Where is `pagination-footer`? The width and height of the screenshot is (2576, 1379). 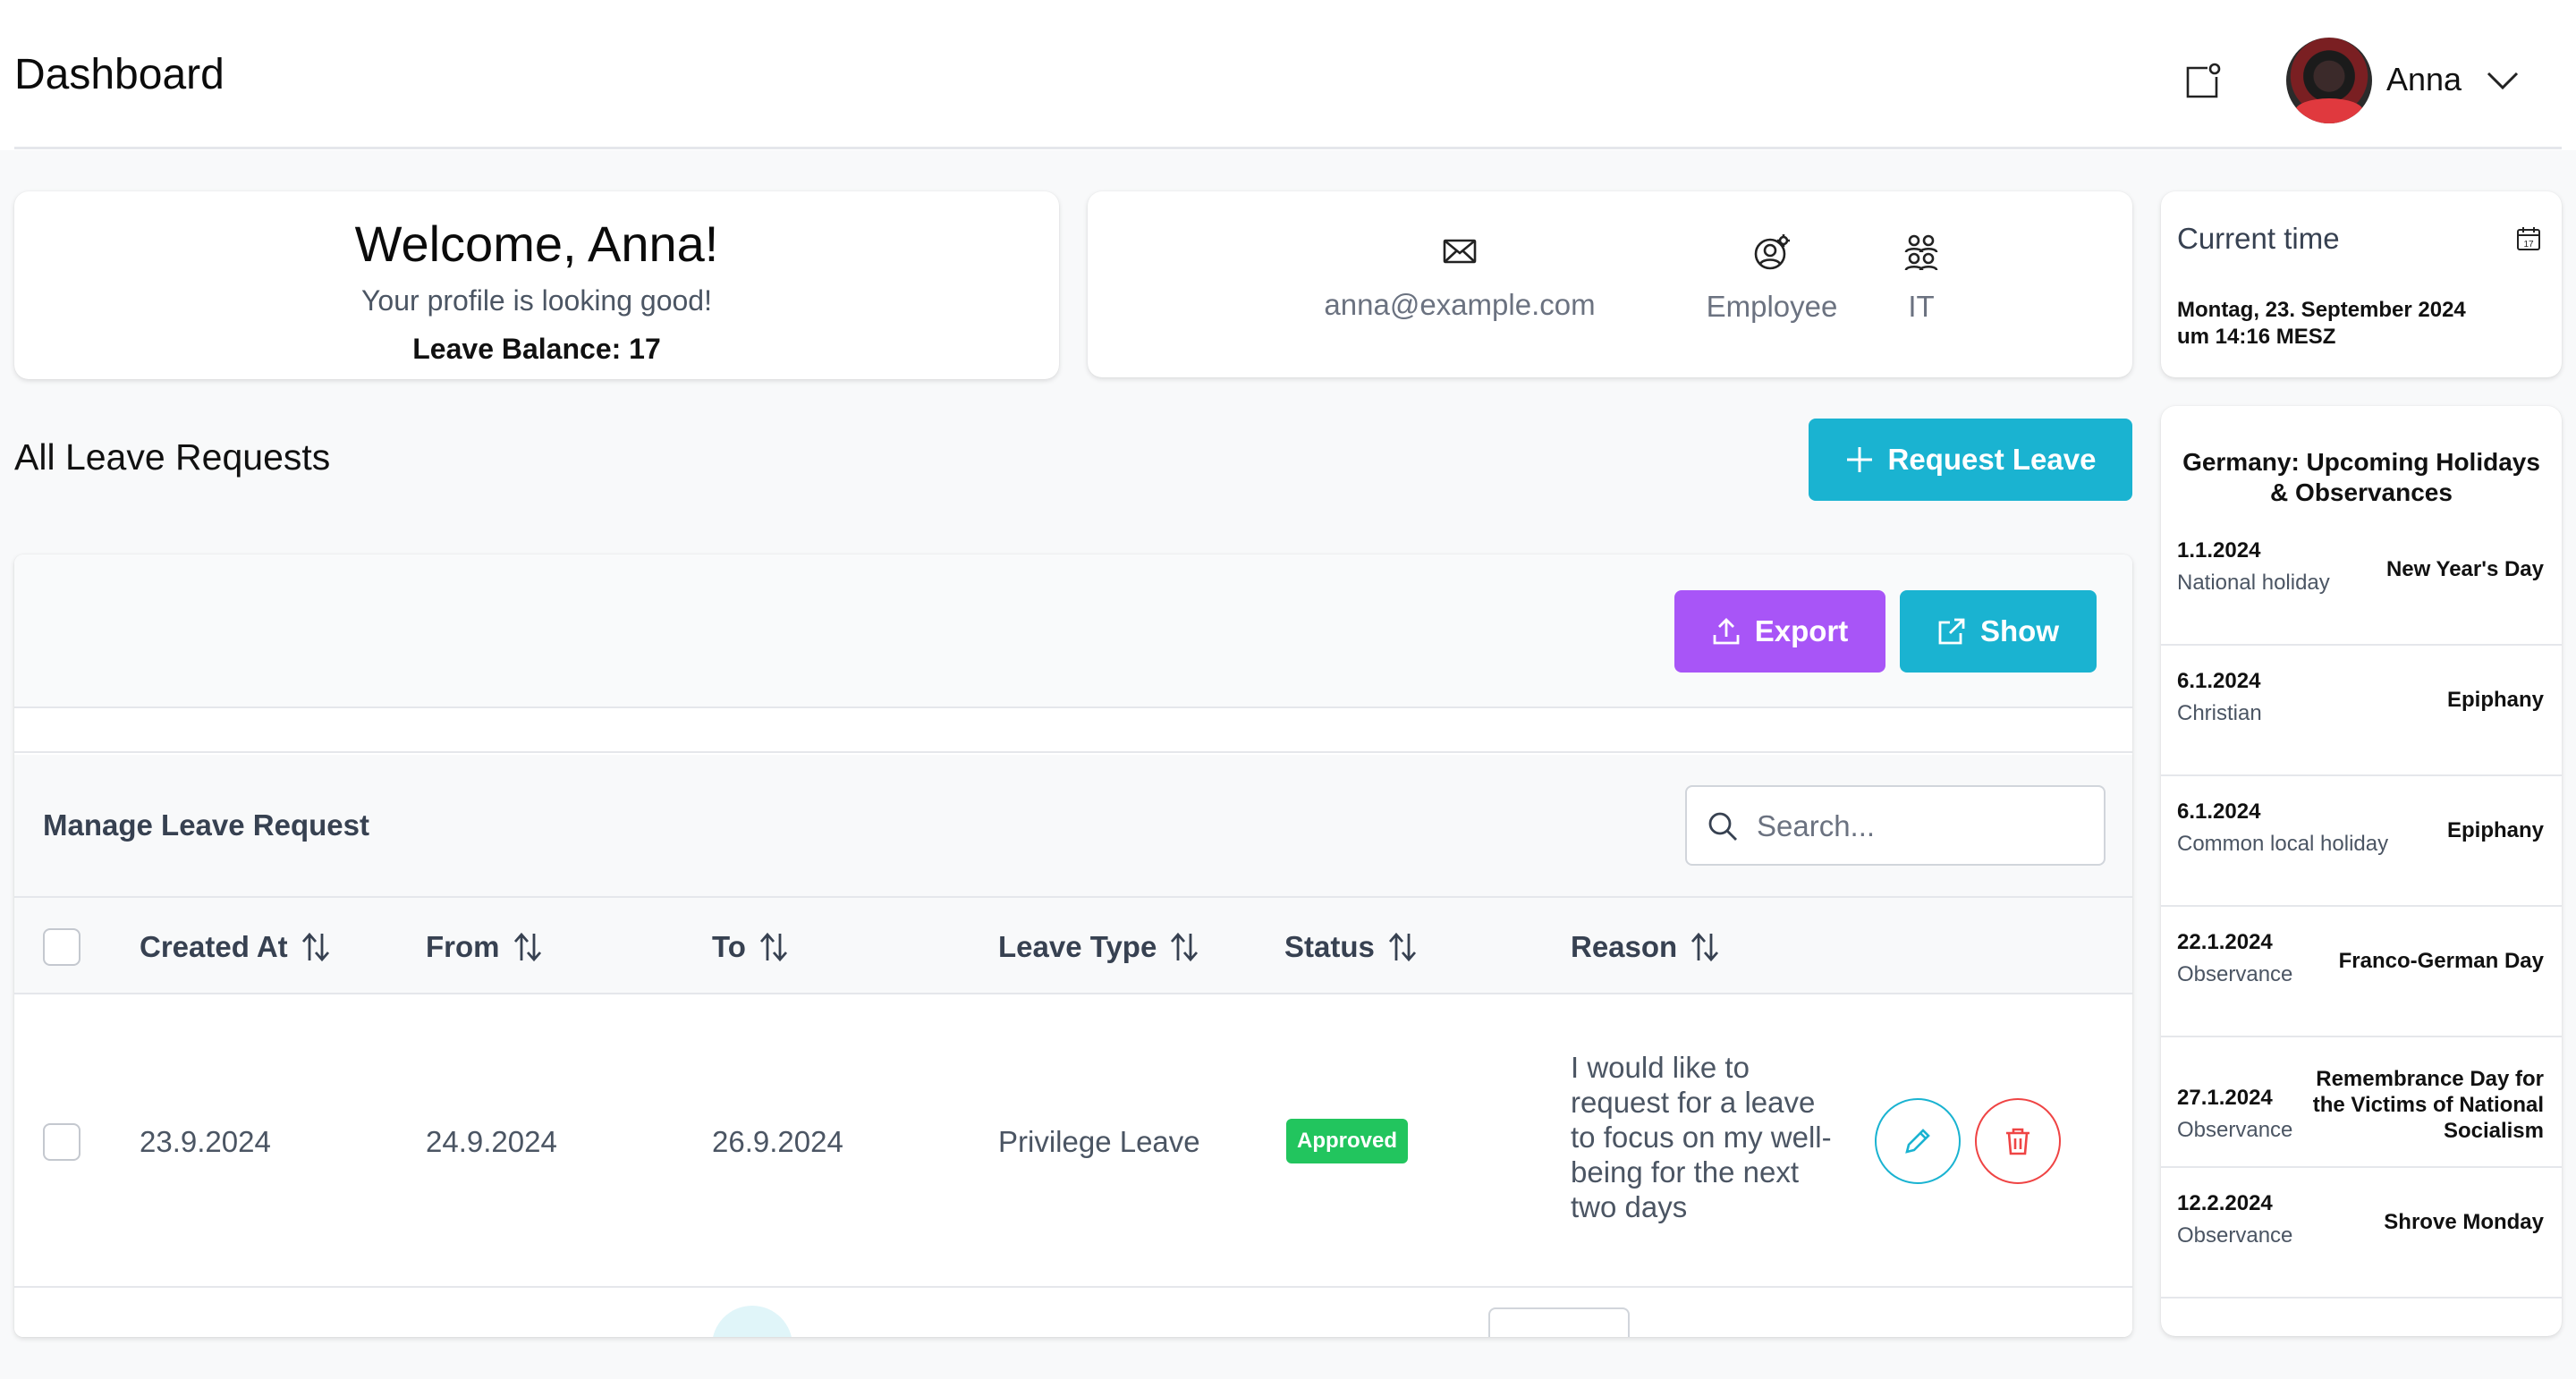 pagination-footer is located at coordinates (1073, 1312).